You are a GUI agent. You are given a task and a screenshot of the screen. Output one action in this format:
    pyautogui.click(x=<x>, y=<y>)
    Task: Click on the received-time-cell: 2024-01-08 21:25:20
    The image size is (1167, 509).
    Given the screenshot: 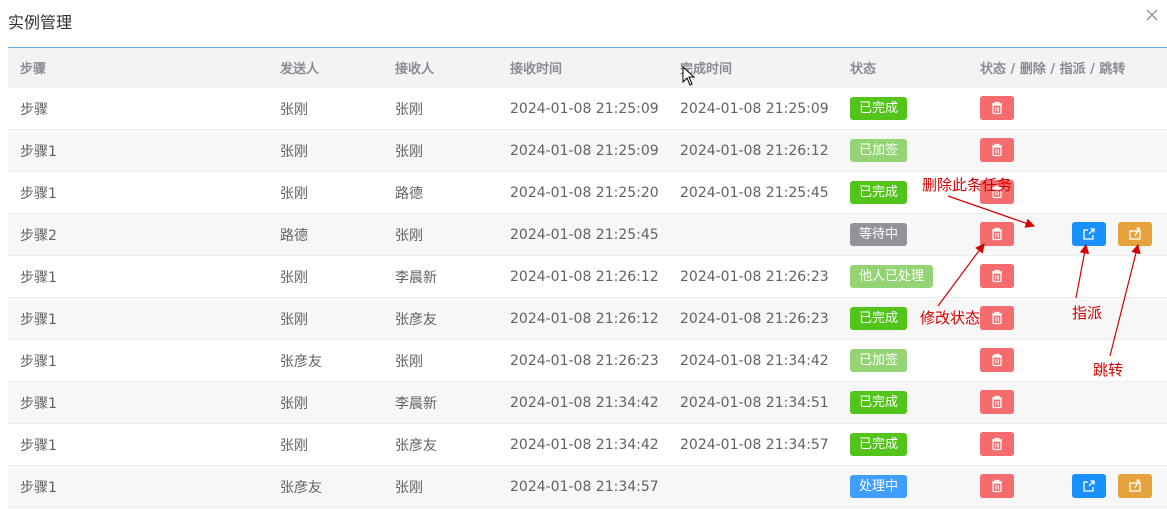 What is the action you would take?
    pyautogui.click(x=584, y=192)
    